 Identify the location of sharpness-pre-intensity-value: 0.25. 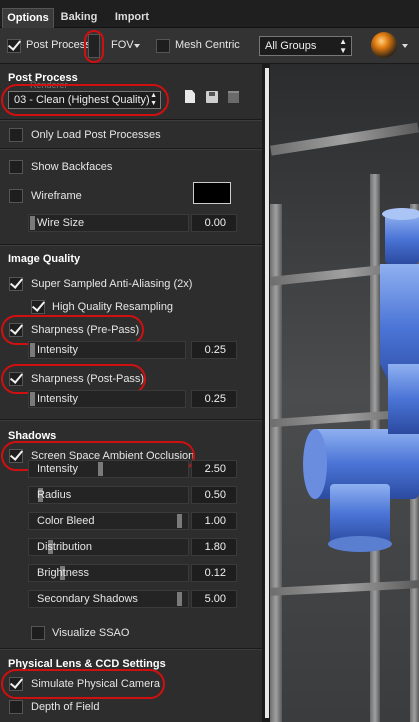
(214, 350).